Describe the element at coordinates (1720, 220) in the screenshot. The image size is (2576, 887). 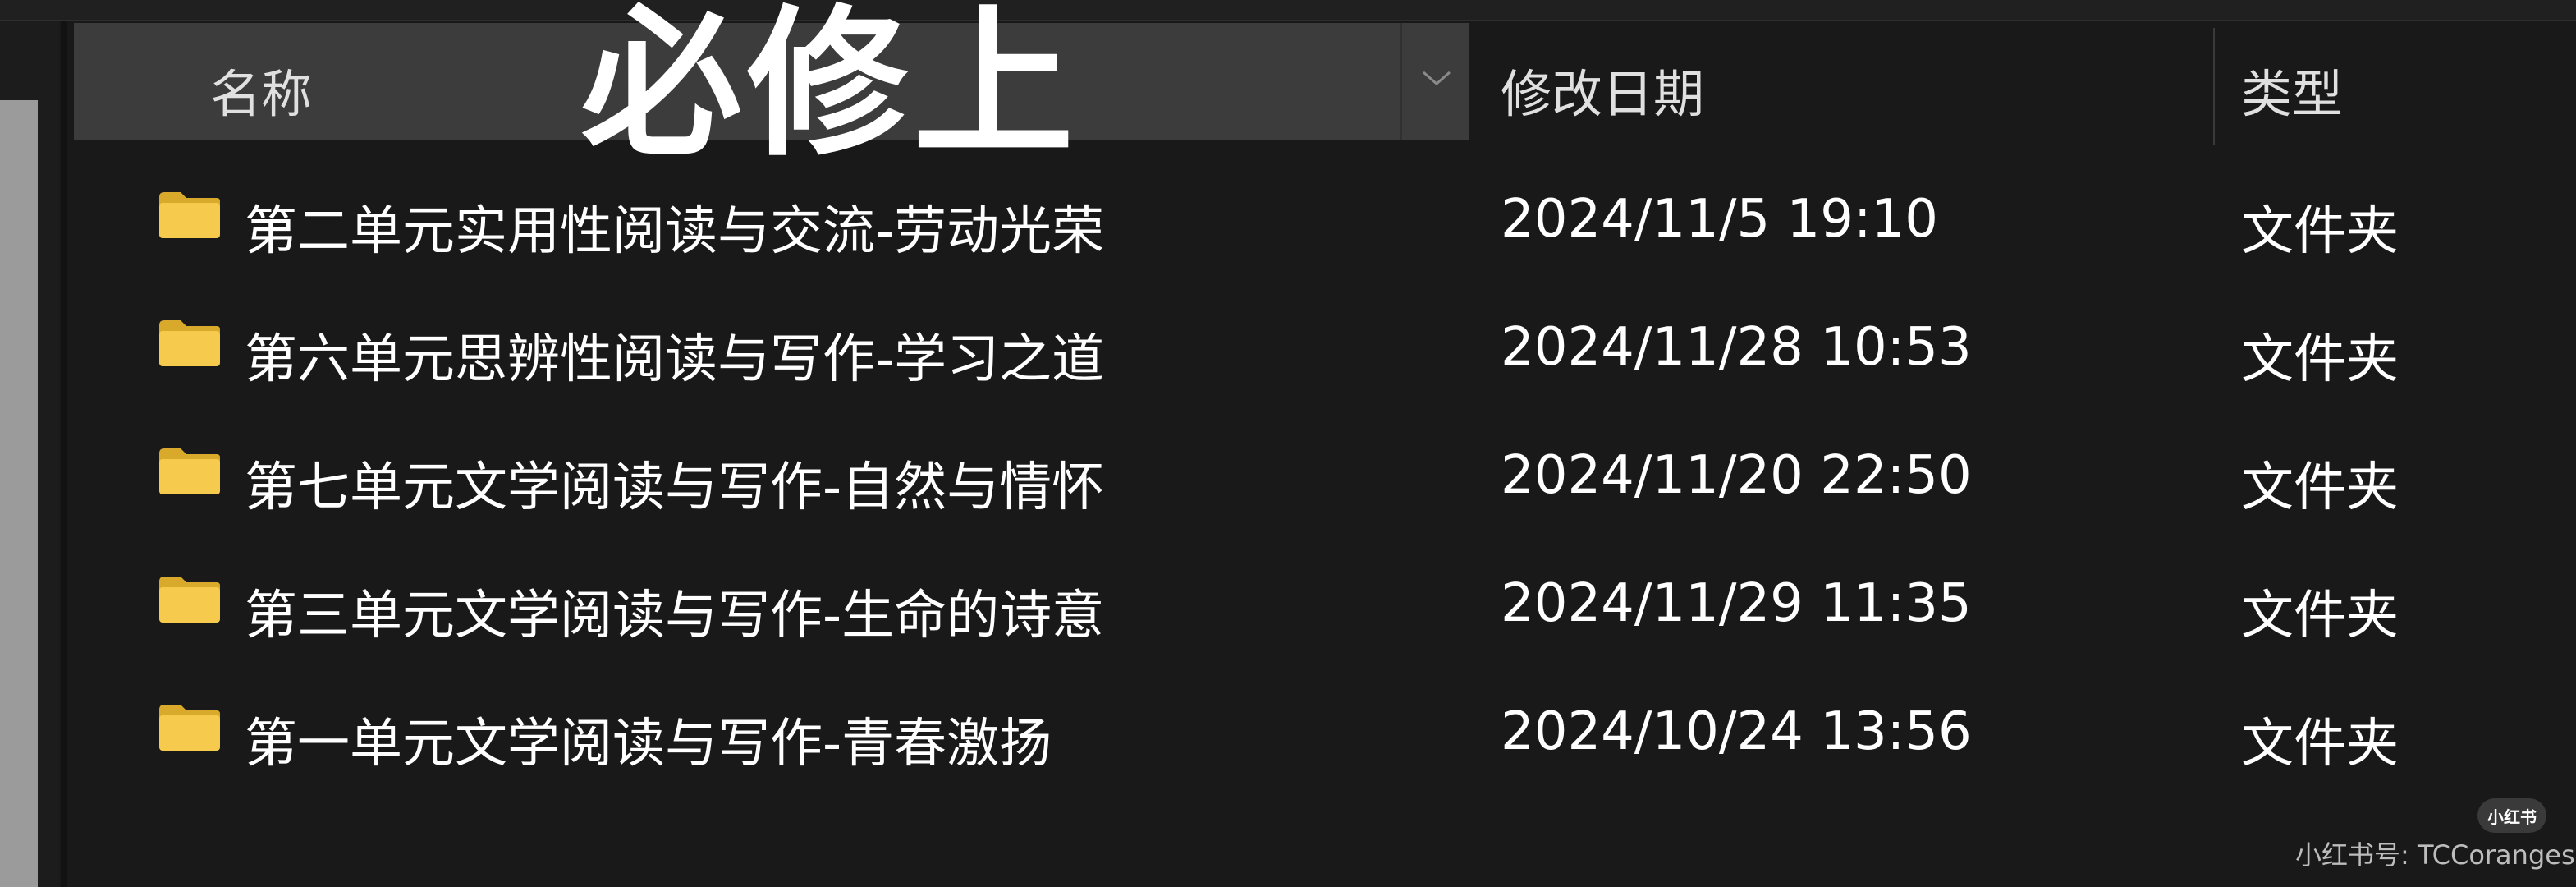
I see `modified-date: 2024/11/5 19:10` at that location.